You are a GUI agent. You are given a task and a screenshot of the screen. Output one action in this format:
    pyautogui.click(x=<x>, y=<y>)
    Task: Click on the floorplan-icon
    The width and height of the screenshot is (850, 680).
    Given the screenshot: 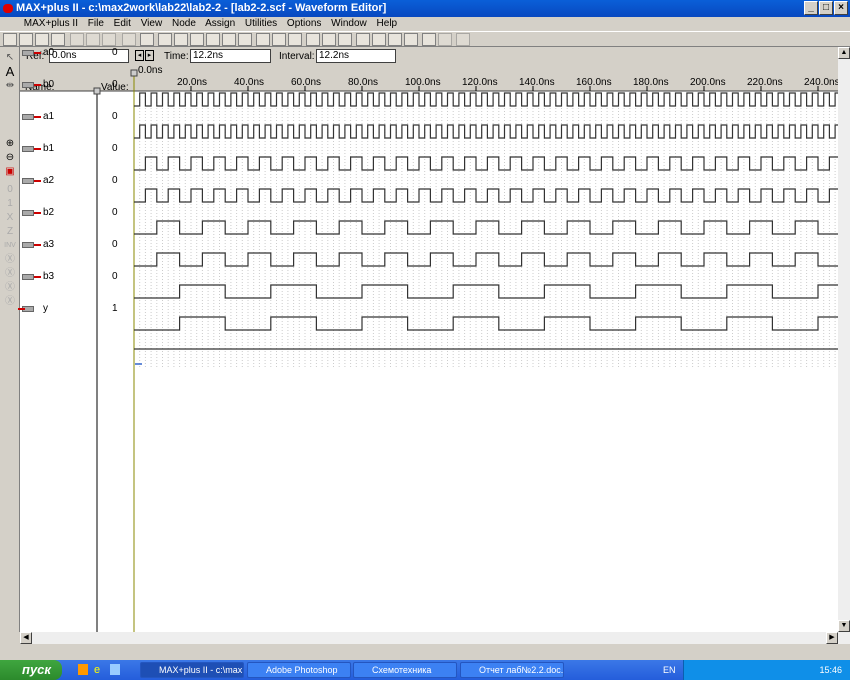 What is the action you would take?
    pyautogui.click(x=279, y=39)
    